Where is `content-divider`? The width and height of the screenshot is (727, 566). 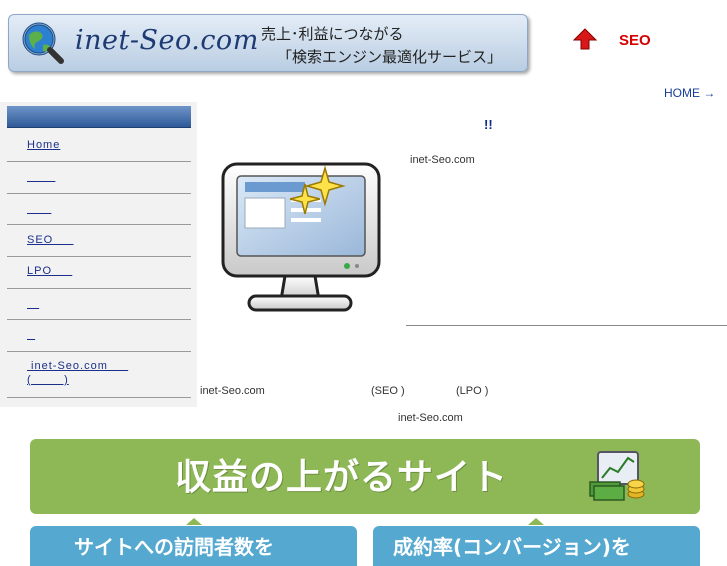
content-divider is located at coordinates (566, 325).